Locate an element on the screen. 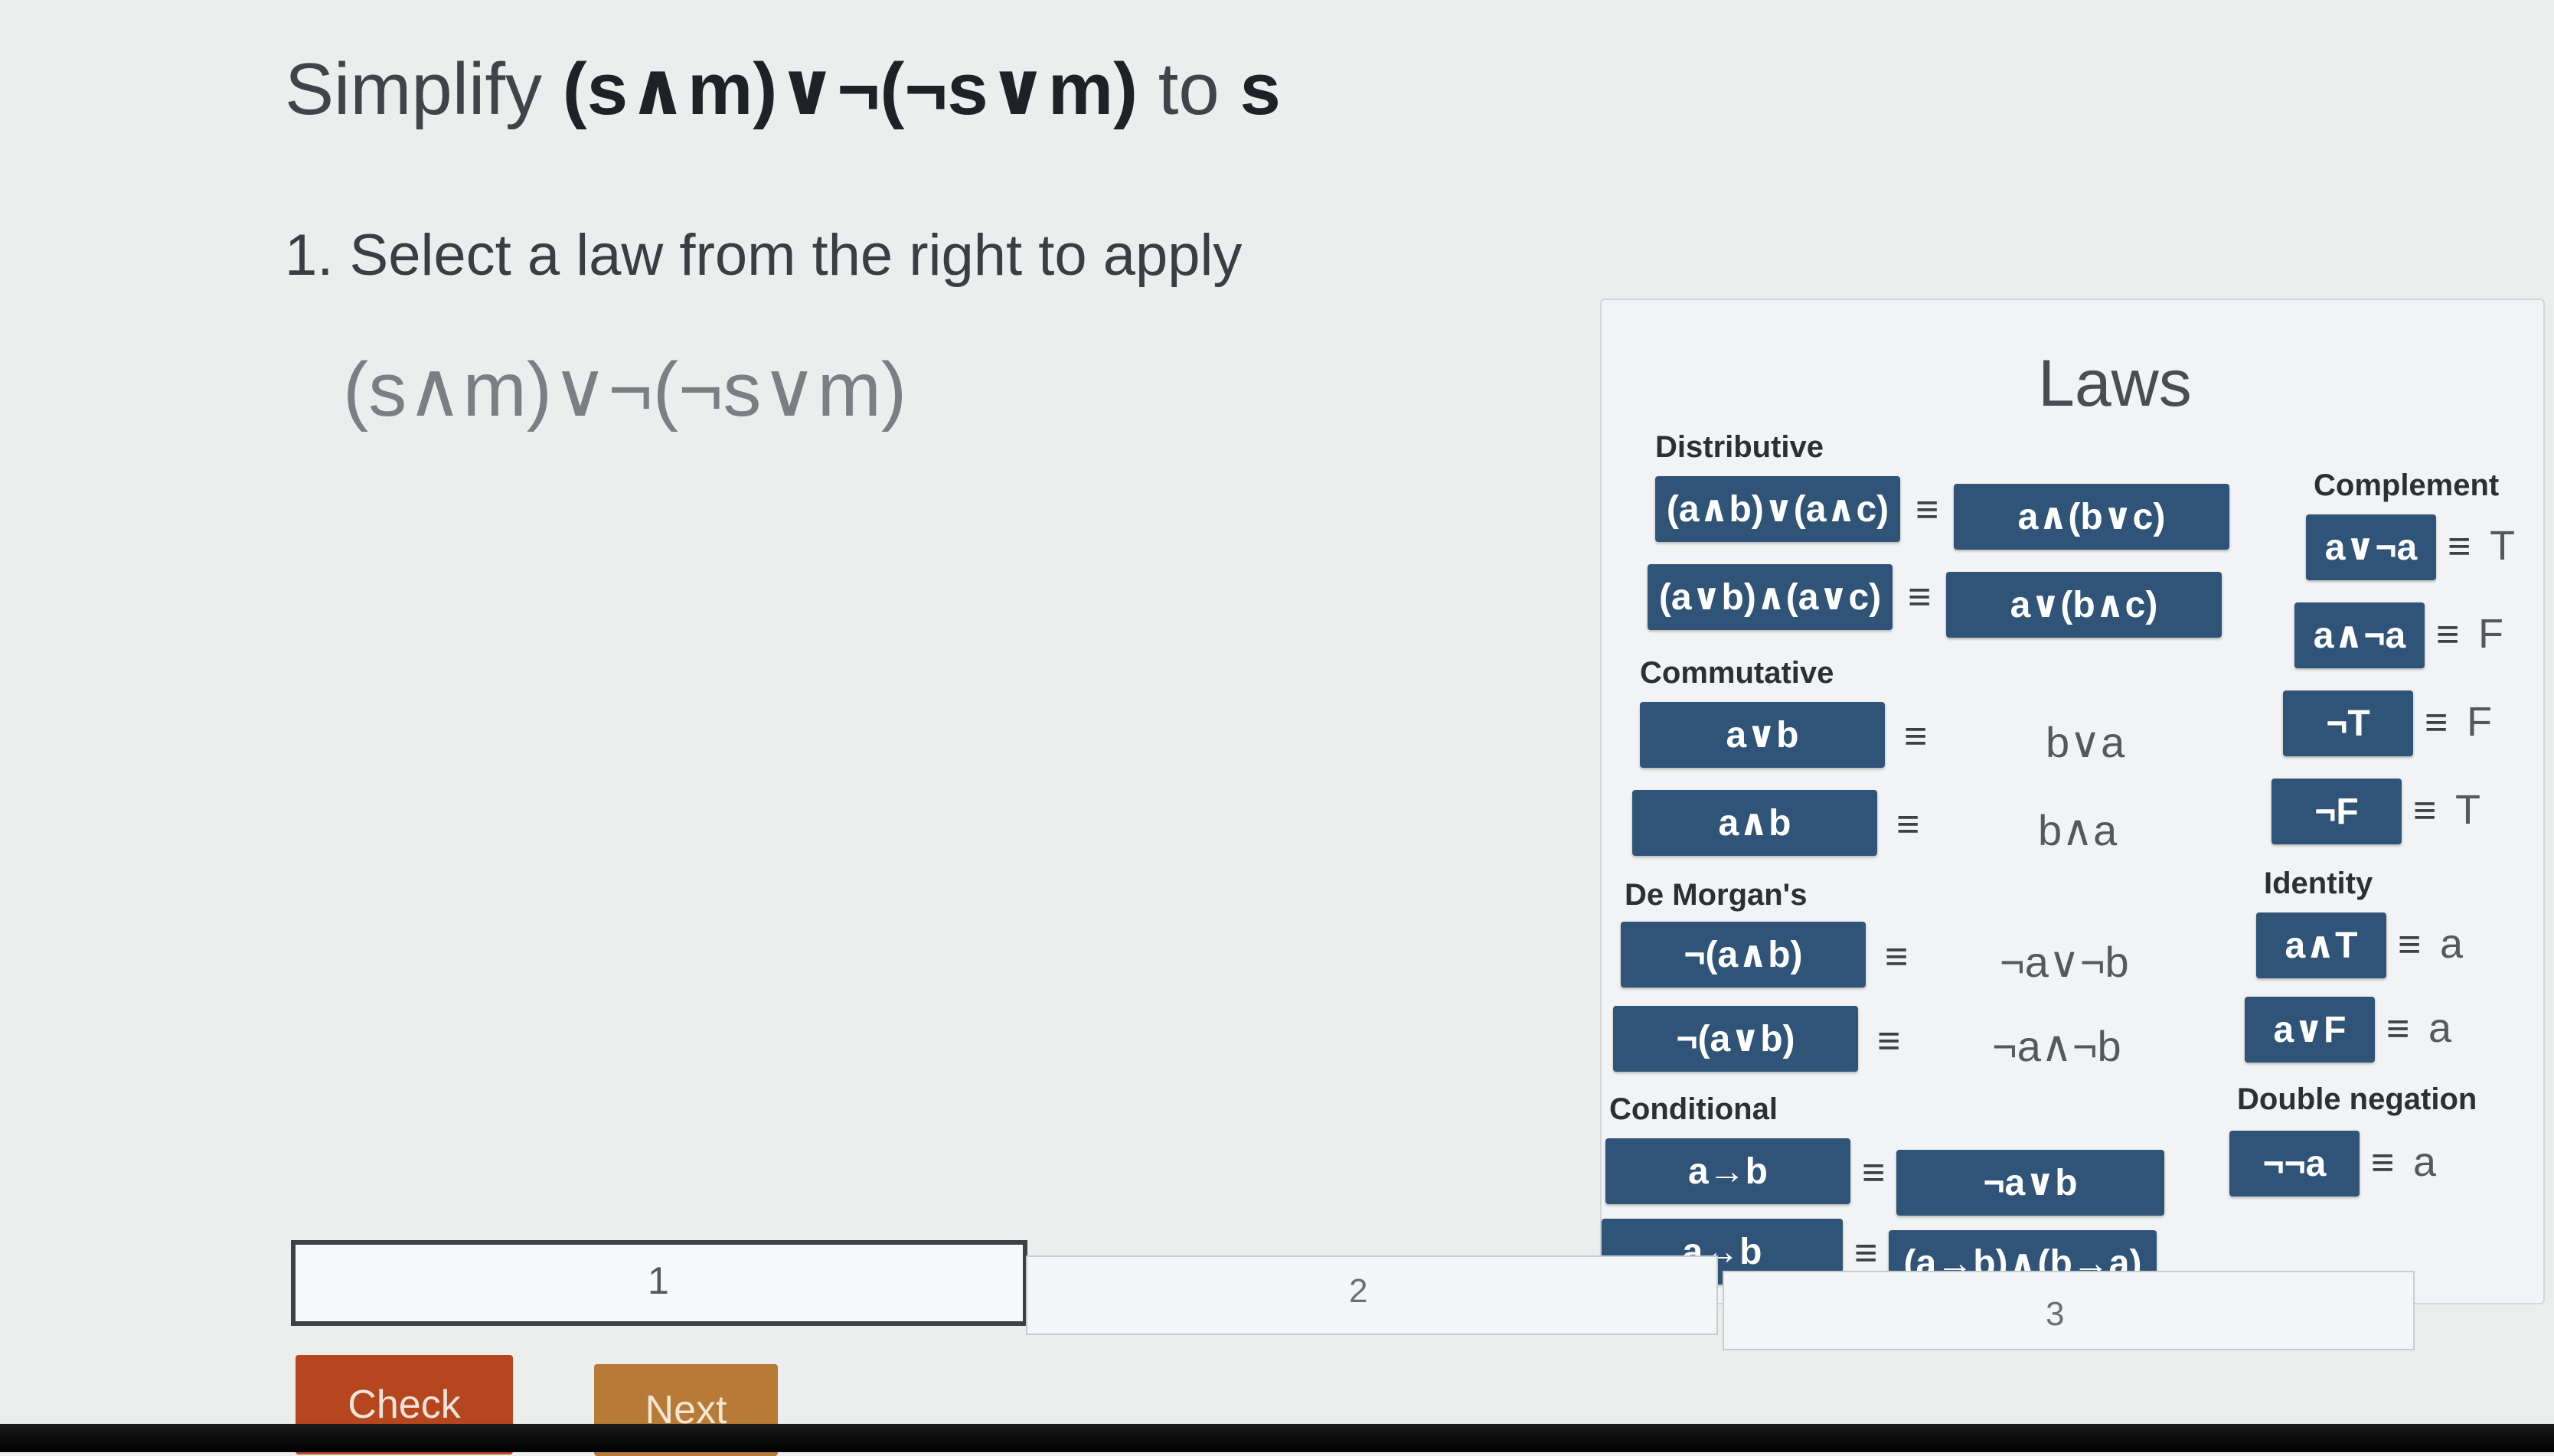 The height and width of the screenshot is (1456, 2554). law-complement-2-lhs: a∧¬a is located at coordinates (2359, 635).